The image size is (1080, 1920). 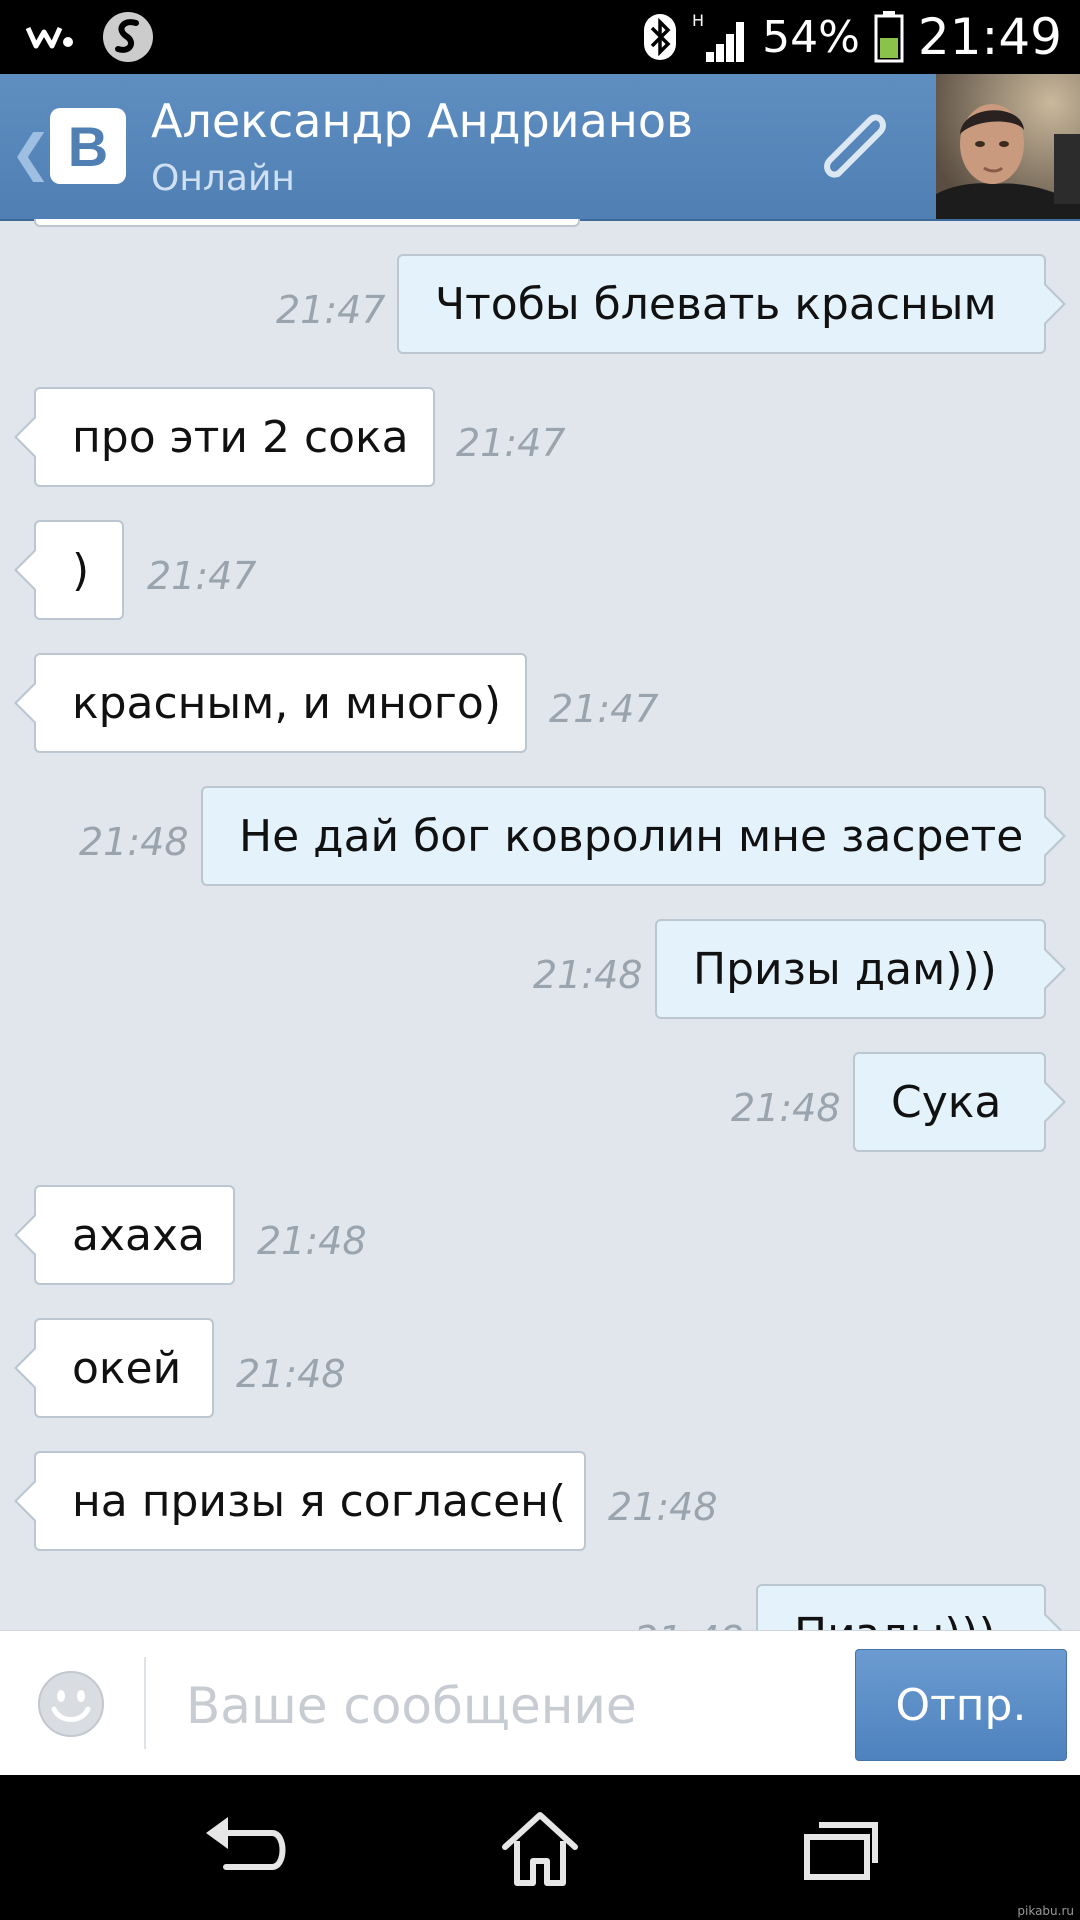 What do you see at coordinates (660, 37) in the screenshot?
I see `bluetooth-icon` at bounding box center [660, 37].